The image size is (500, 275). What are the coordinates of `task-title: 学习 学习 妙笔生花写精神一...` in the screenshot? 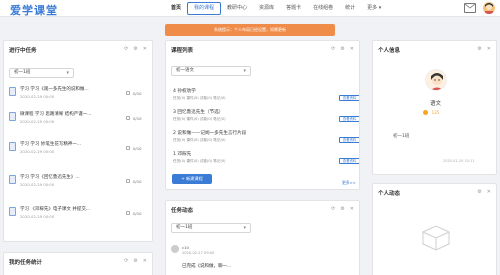 It's located at (51, 144).